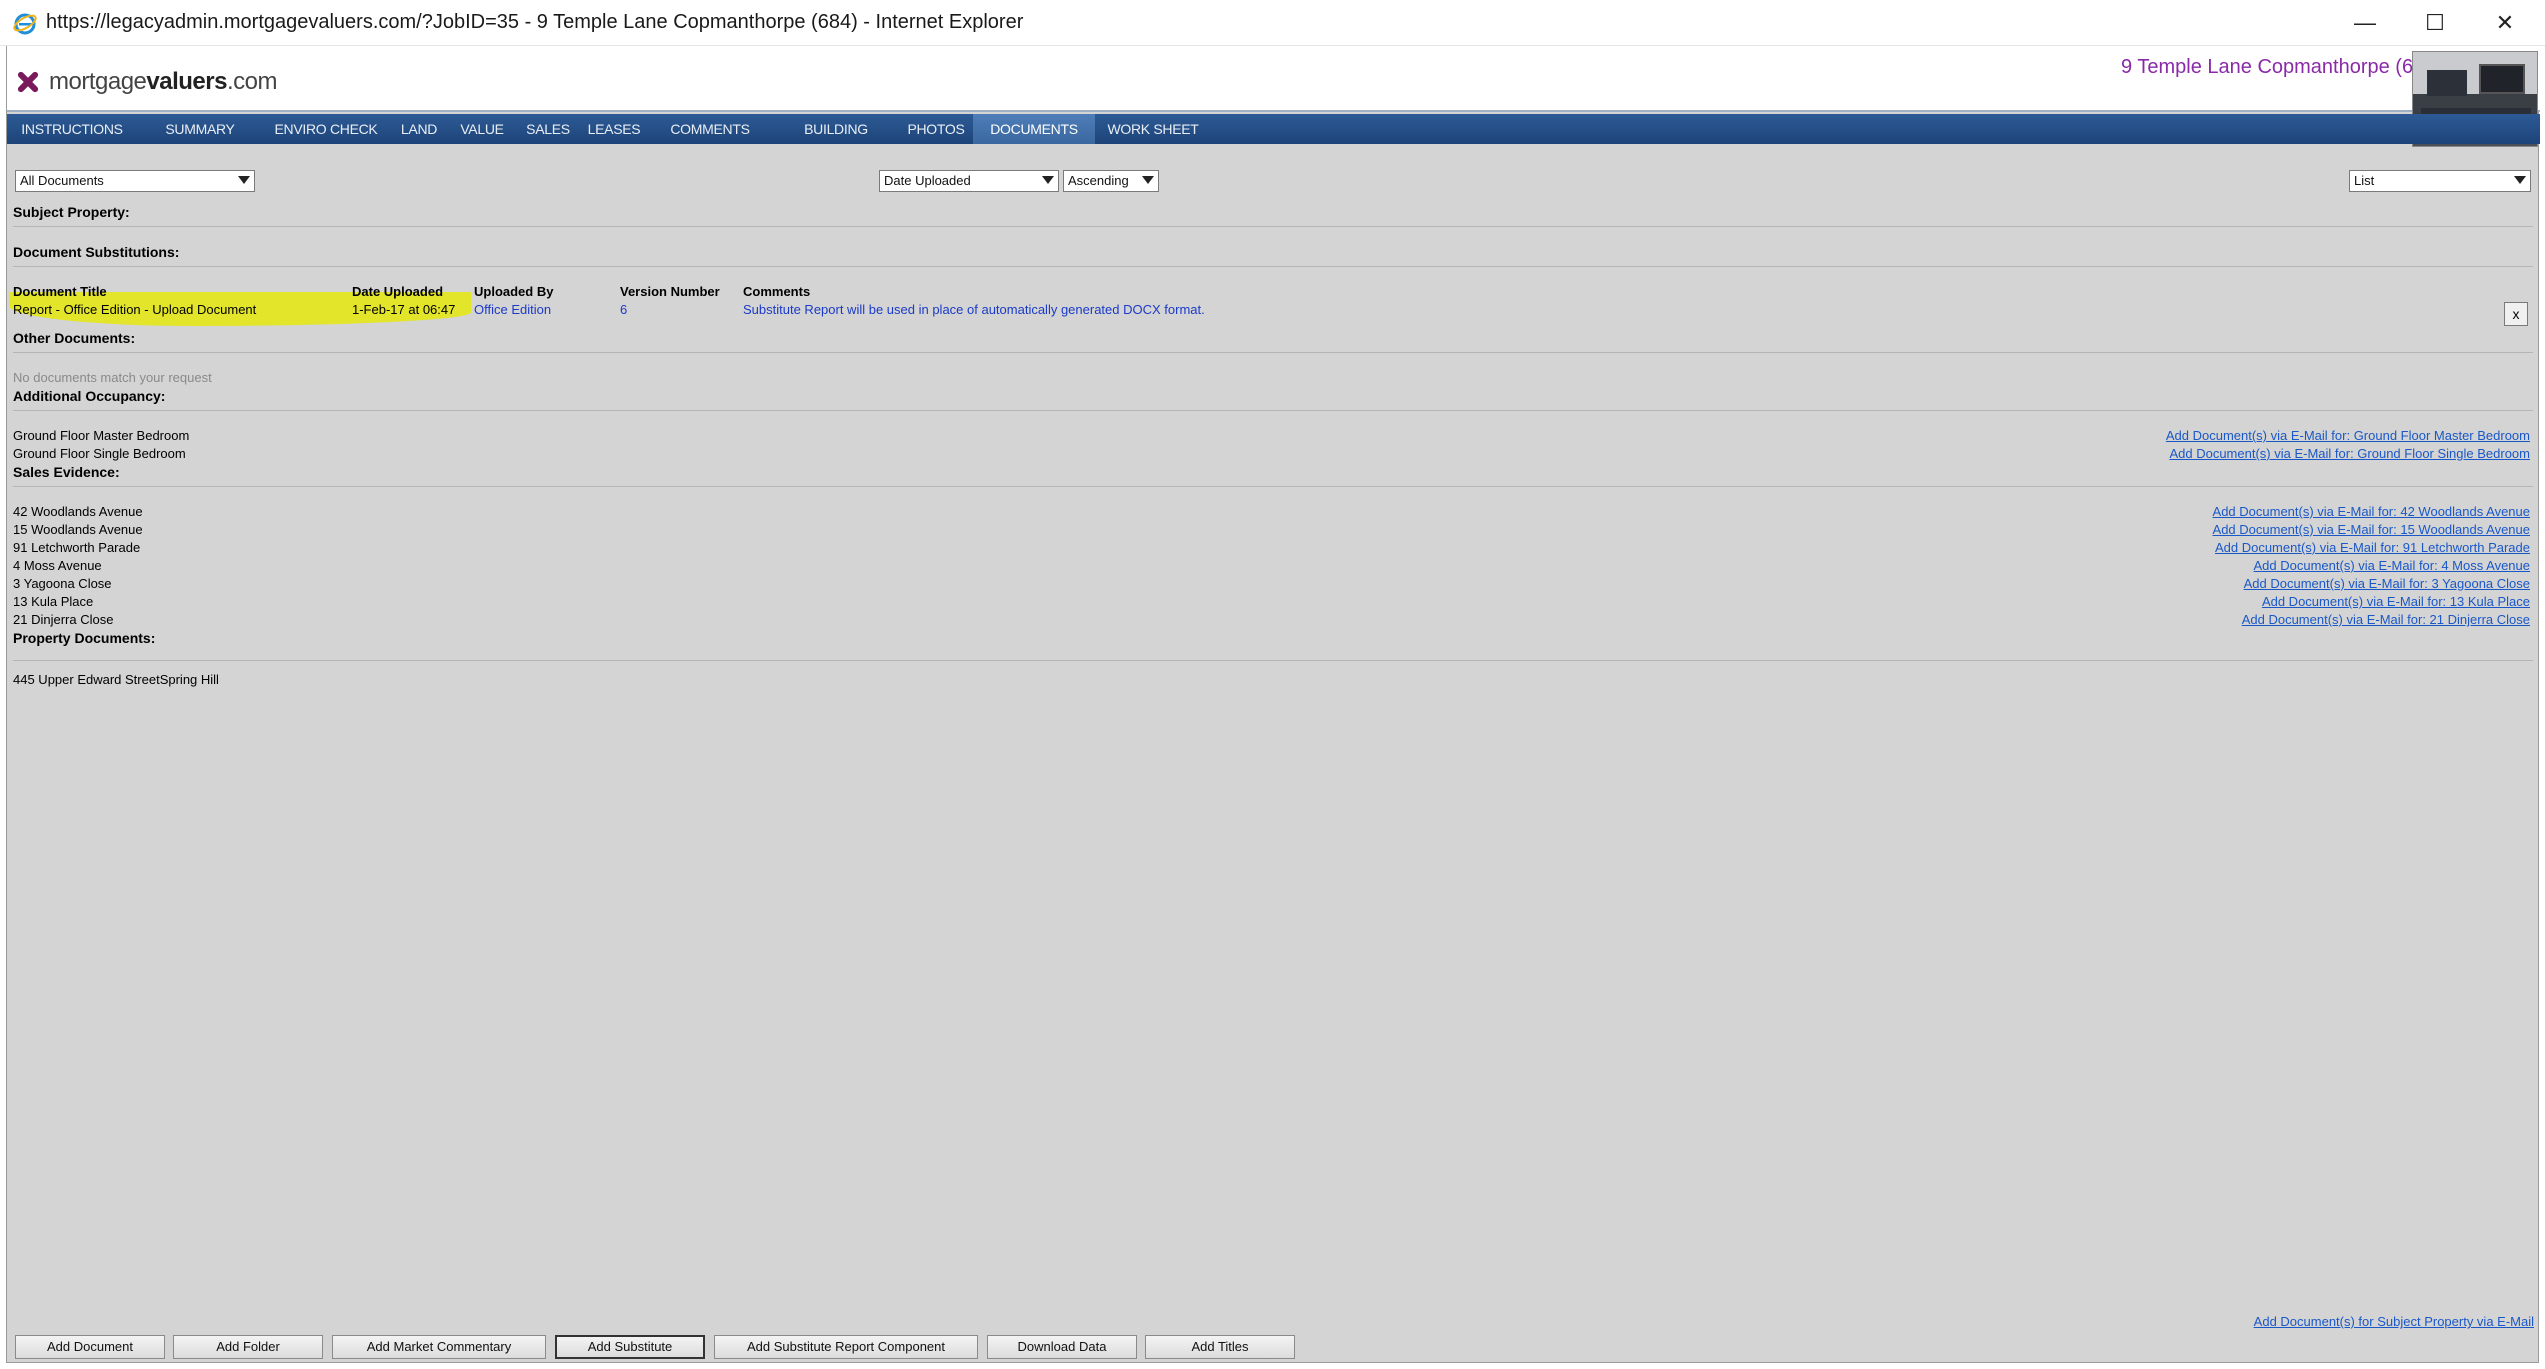 The image size is (2545, 1369). I want to click on logo-text: mortgagevaluers.com, so click(163, 81).